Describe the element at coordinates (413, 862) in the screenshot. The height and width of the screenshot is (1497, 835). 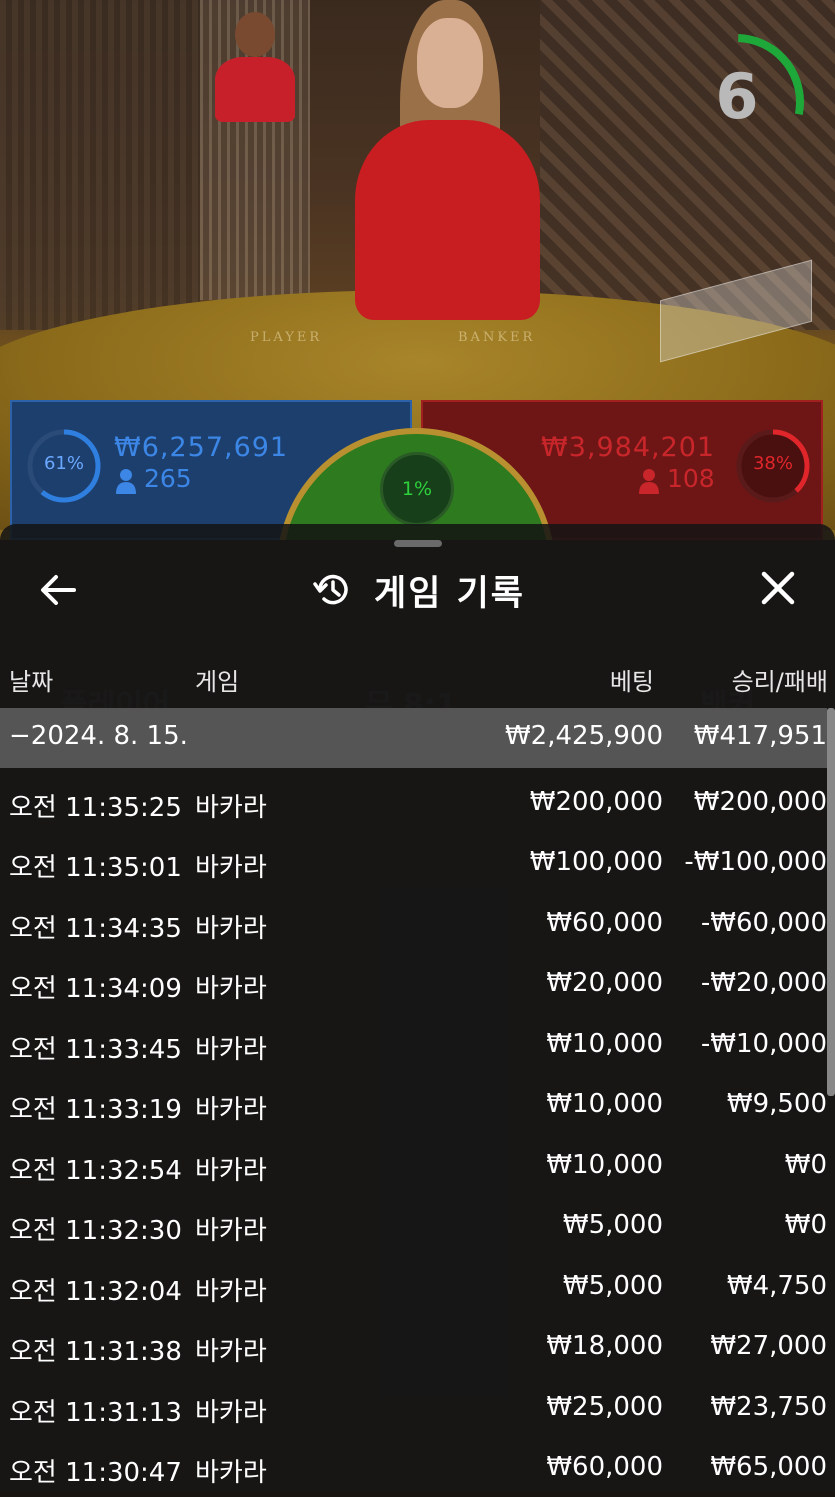
I see `history-row: 오전 11:35:01 바카라 ₩100,000 -₩100,000` at that location.